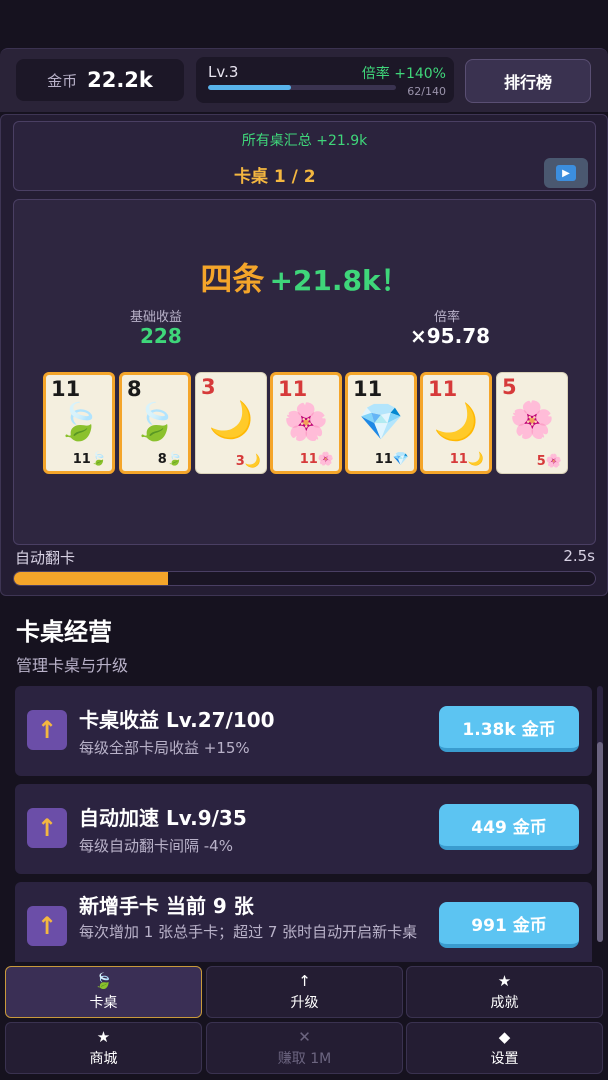 The height and width of the screenshot is (1080, 608). What do you see at coordinates (163, 818) in the screenshot?
I see `upgrade-title: 自动加速 Lv.9/35` at bounding box center [163, 818].